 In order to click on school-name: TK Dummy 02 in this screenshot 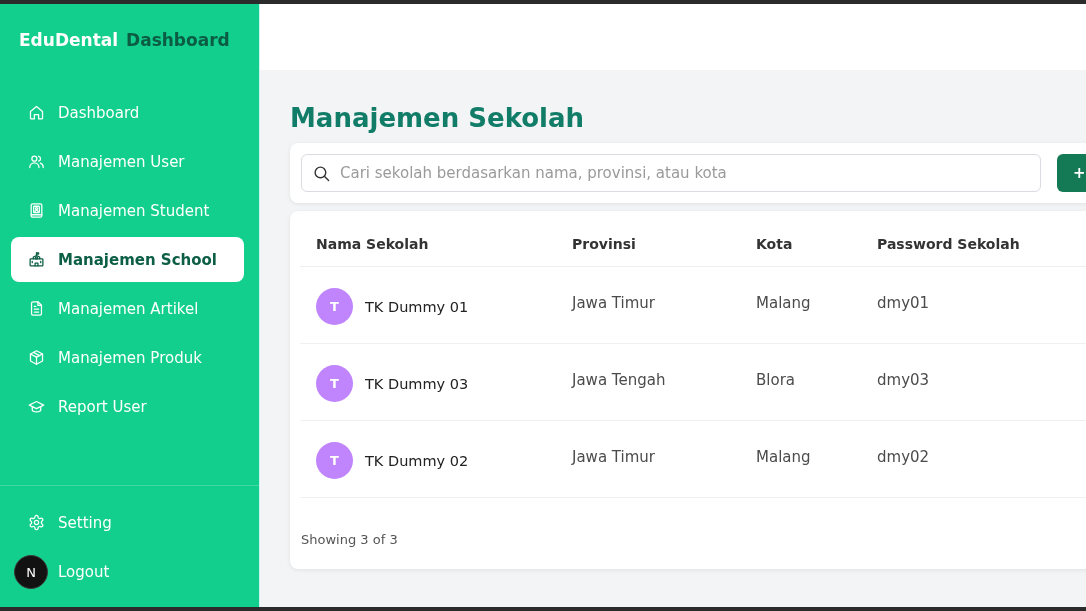, I will do `click(417, 460)`.